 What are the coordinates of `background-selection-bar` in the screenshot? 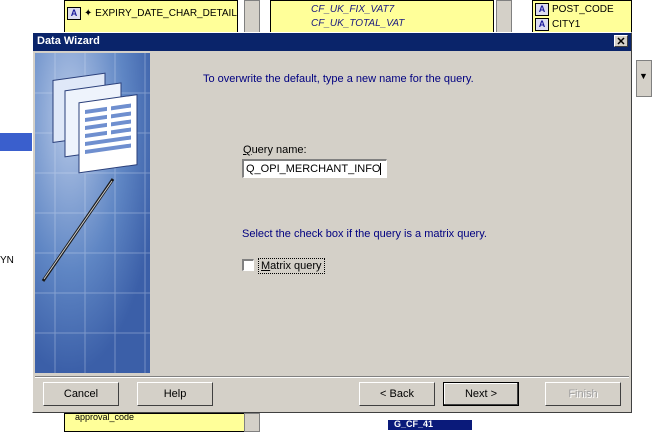 It's located at (16, 142).